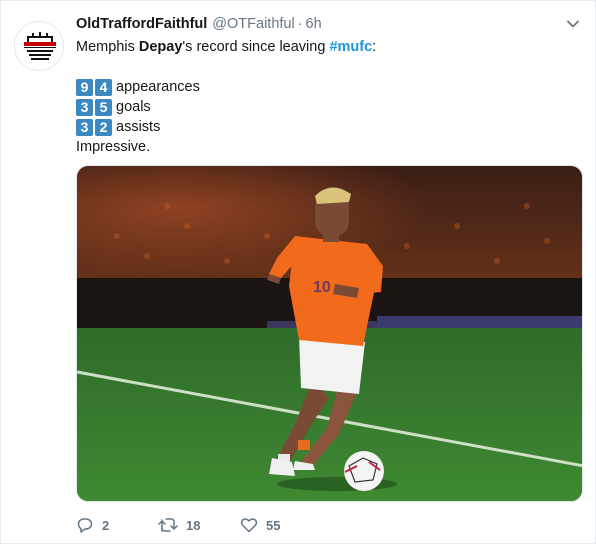 Image resolution: width=596 pixels, height=544 pixels. I want to click on reply-button: 2, so click(117, 525).